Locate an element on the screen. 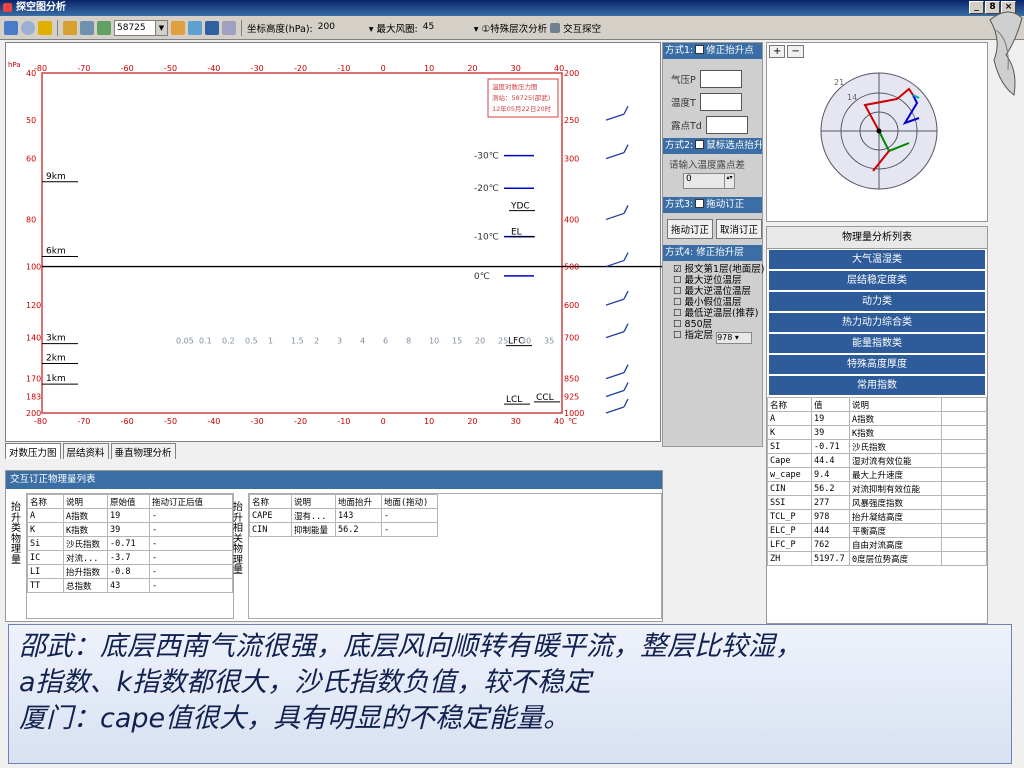 The image size is (1024, 768). minimize-button: _ is located at coordinates (976, 7).